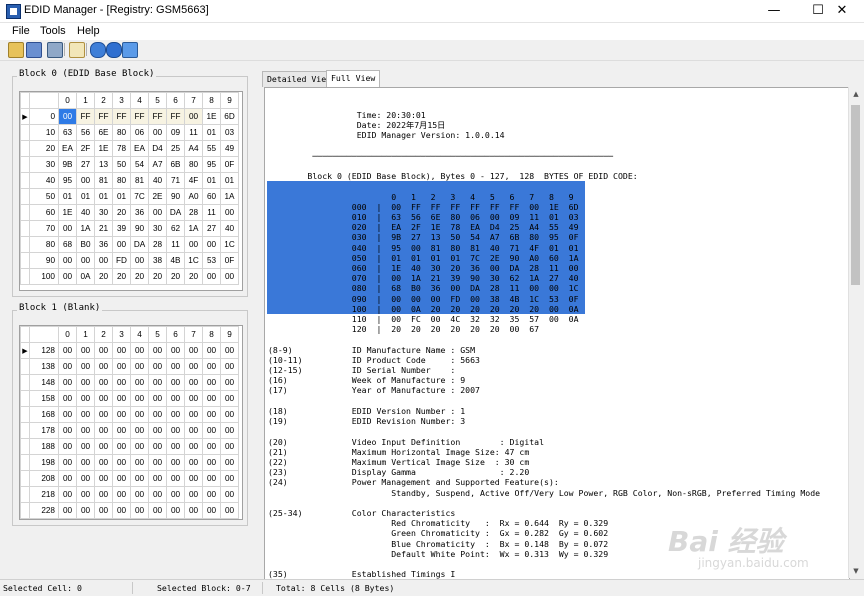  Describe the element at coordinates (129, 494) in the screenshot. I see `grid-row: 218 00 00 00 00 00 00 00 00 00 00` at that location.